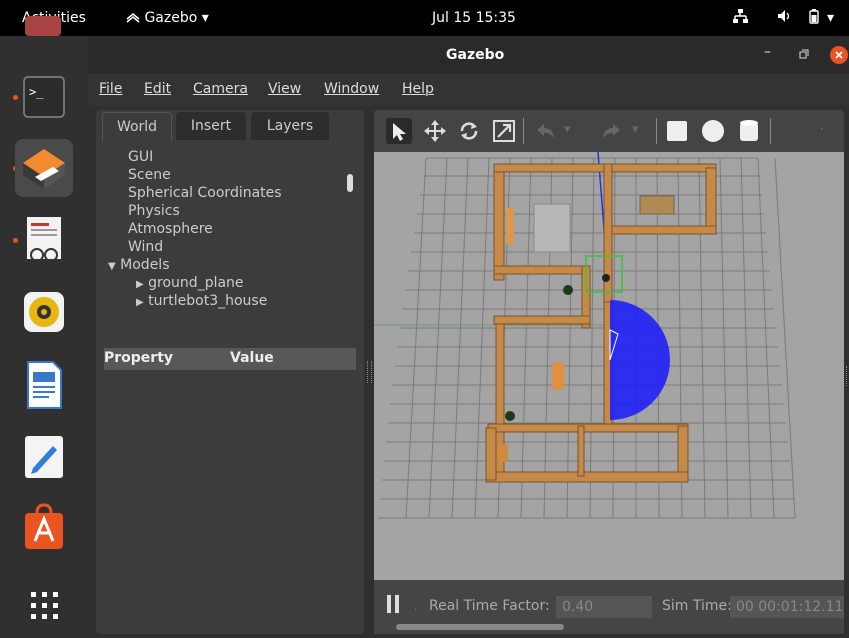 The width and height of the screenshot is (849, 638). I want to click on arrow-cursor-icon, so click(399, 132).